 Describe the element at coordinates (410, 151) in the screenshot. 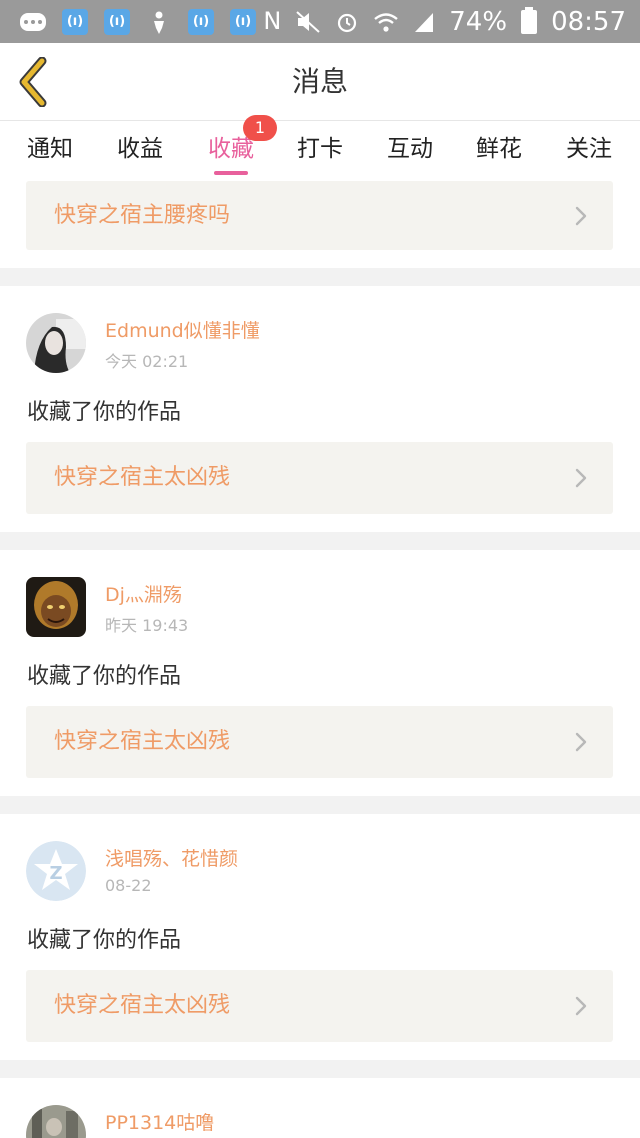

I see `tab-interactions: 互动` at that location.